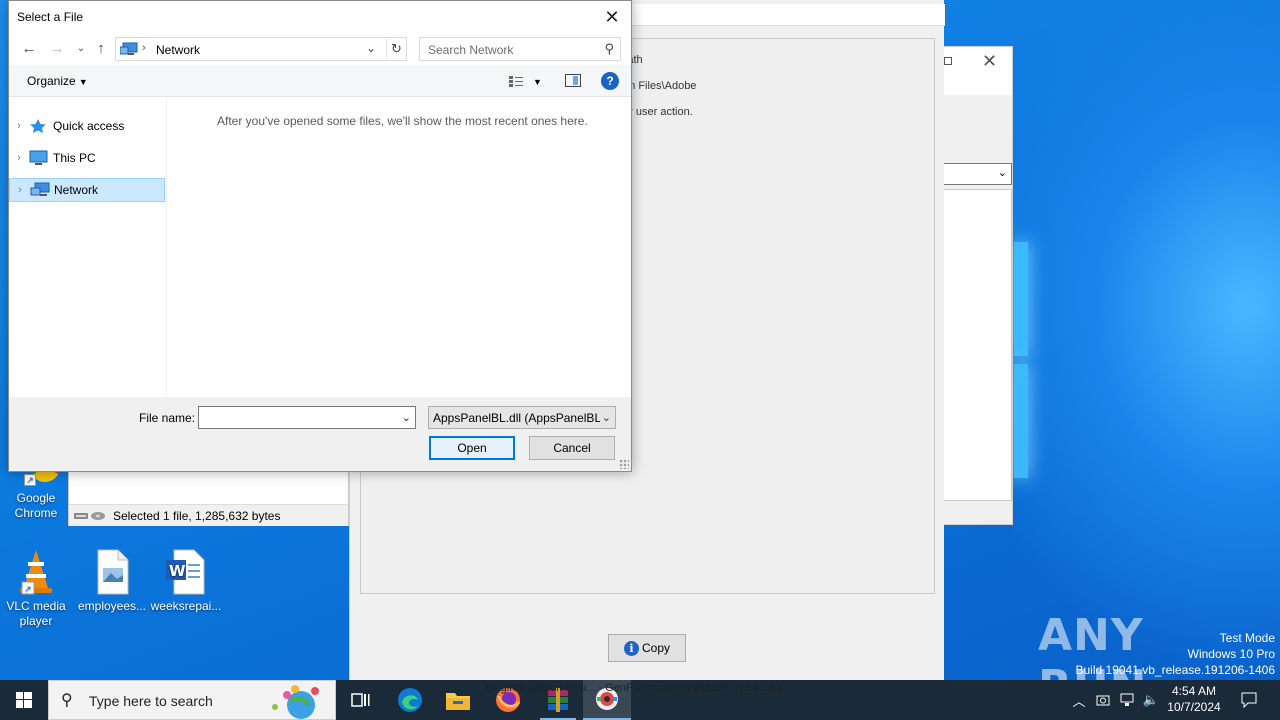  I want to click on action-center-button, so click(1249, 700).